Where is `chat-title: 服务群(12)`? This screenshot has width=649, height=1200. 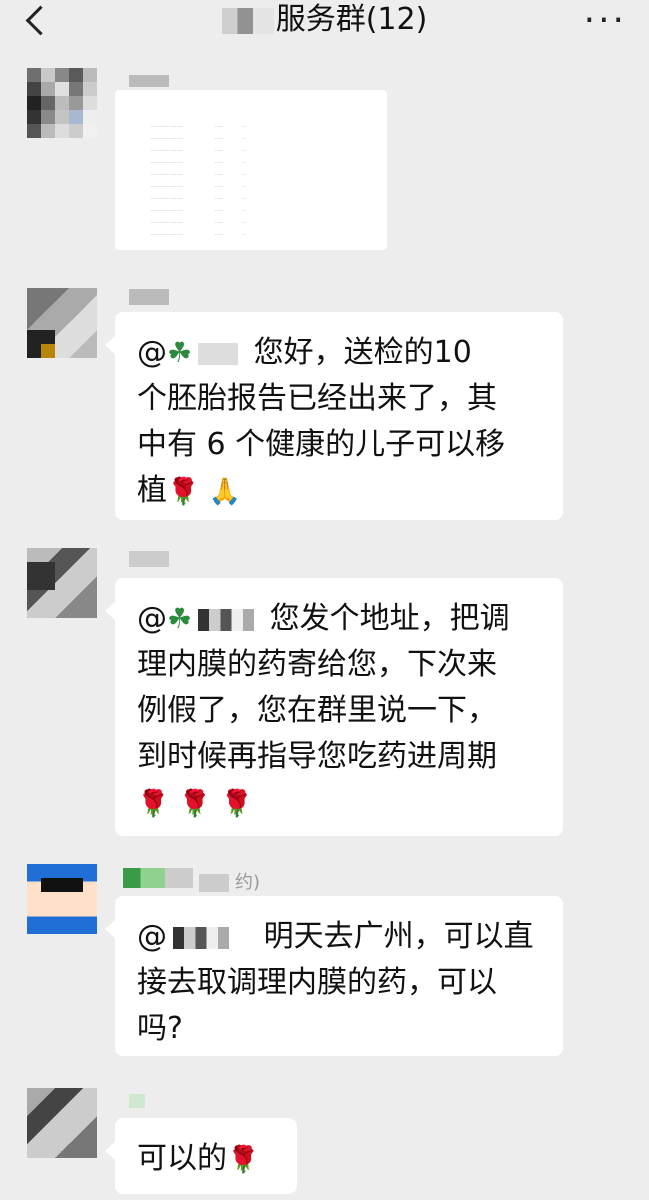 chat-title: 服务群(12) is located at coordinates (324, 20).